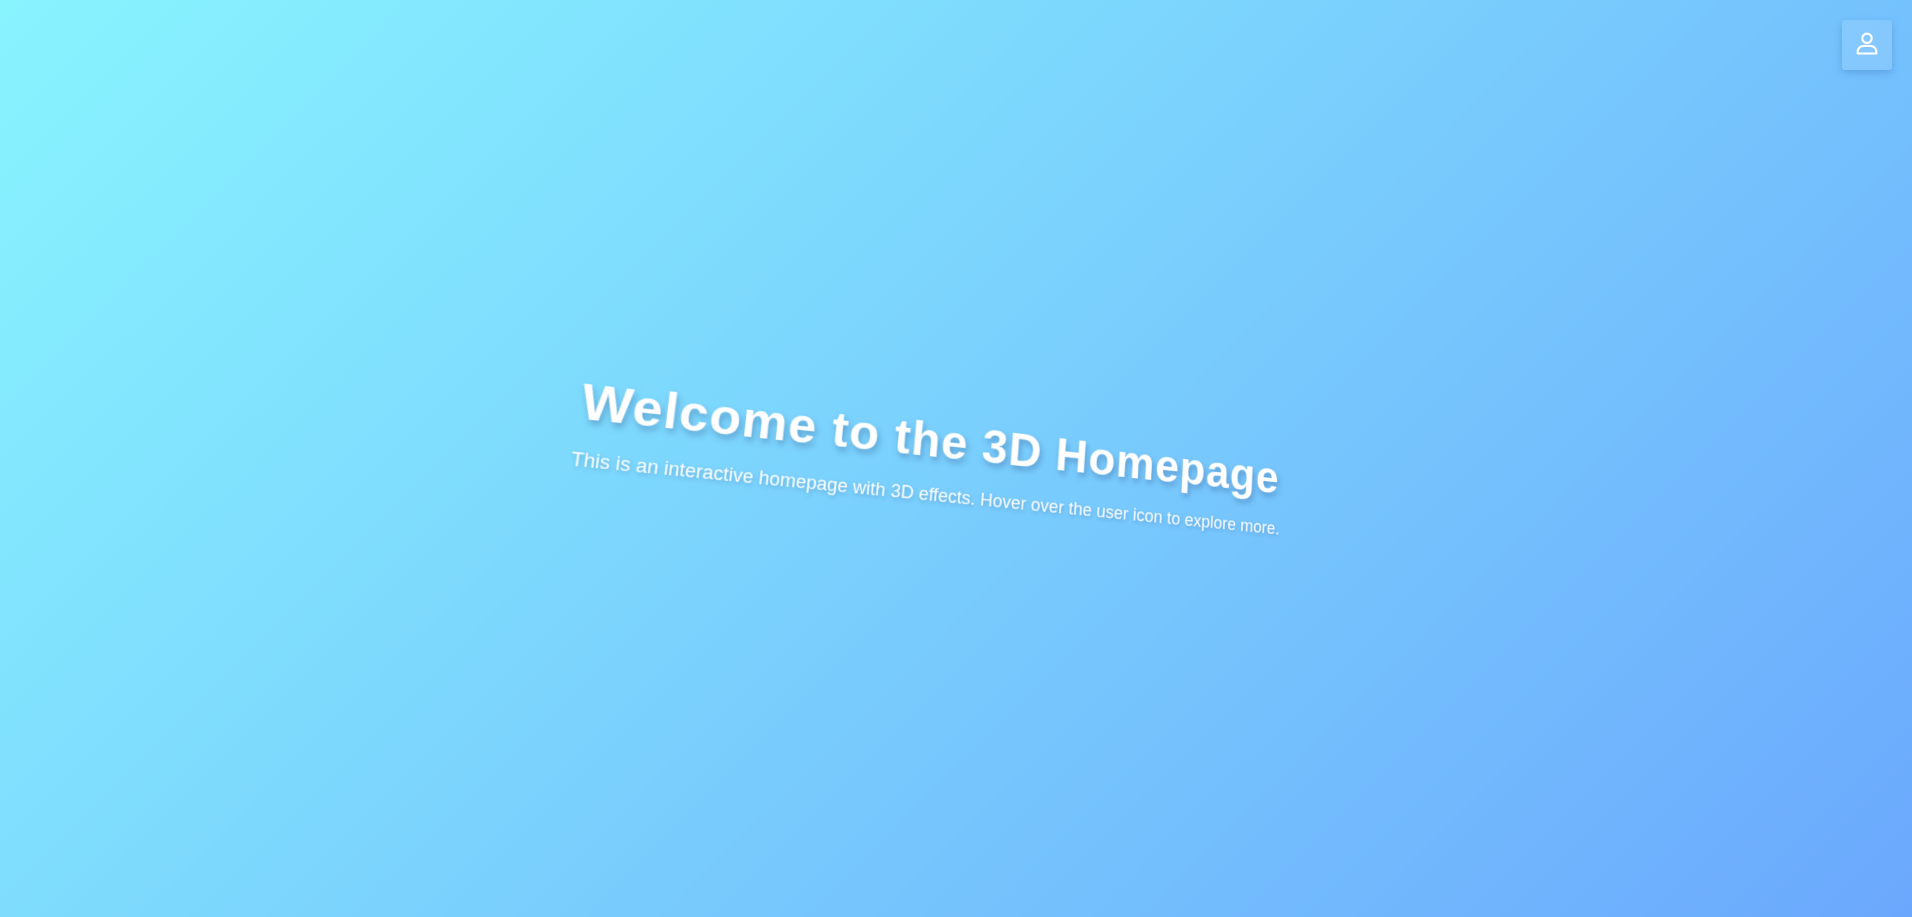 This screenshot has height=917, width=1912. I want to click on user-account-button, so click(1867, 45).